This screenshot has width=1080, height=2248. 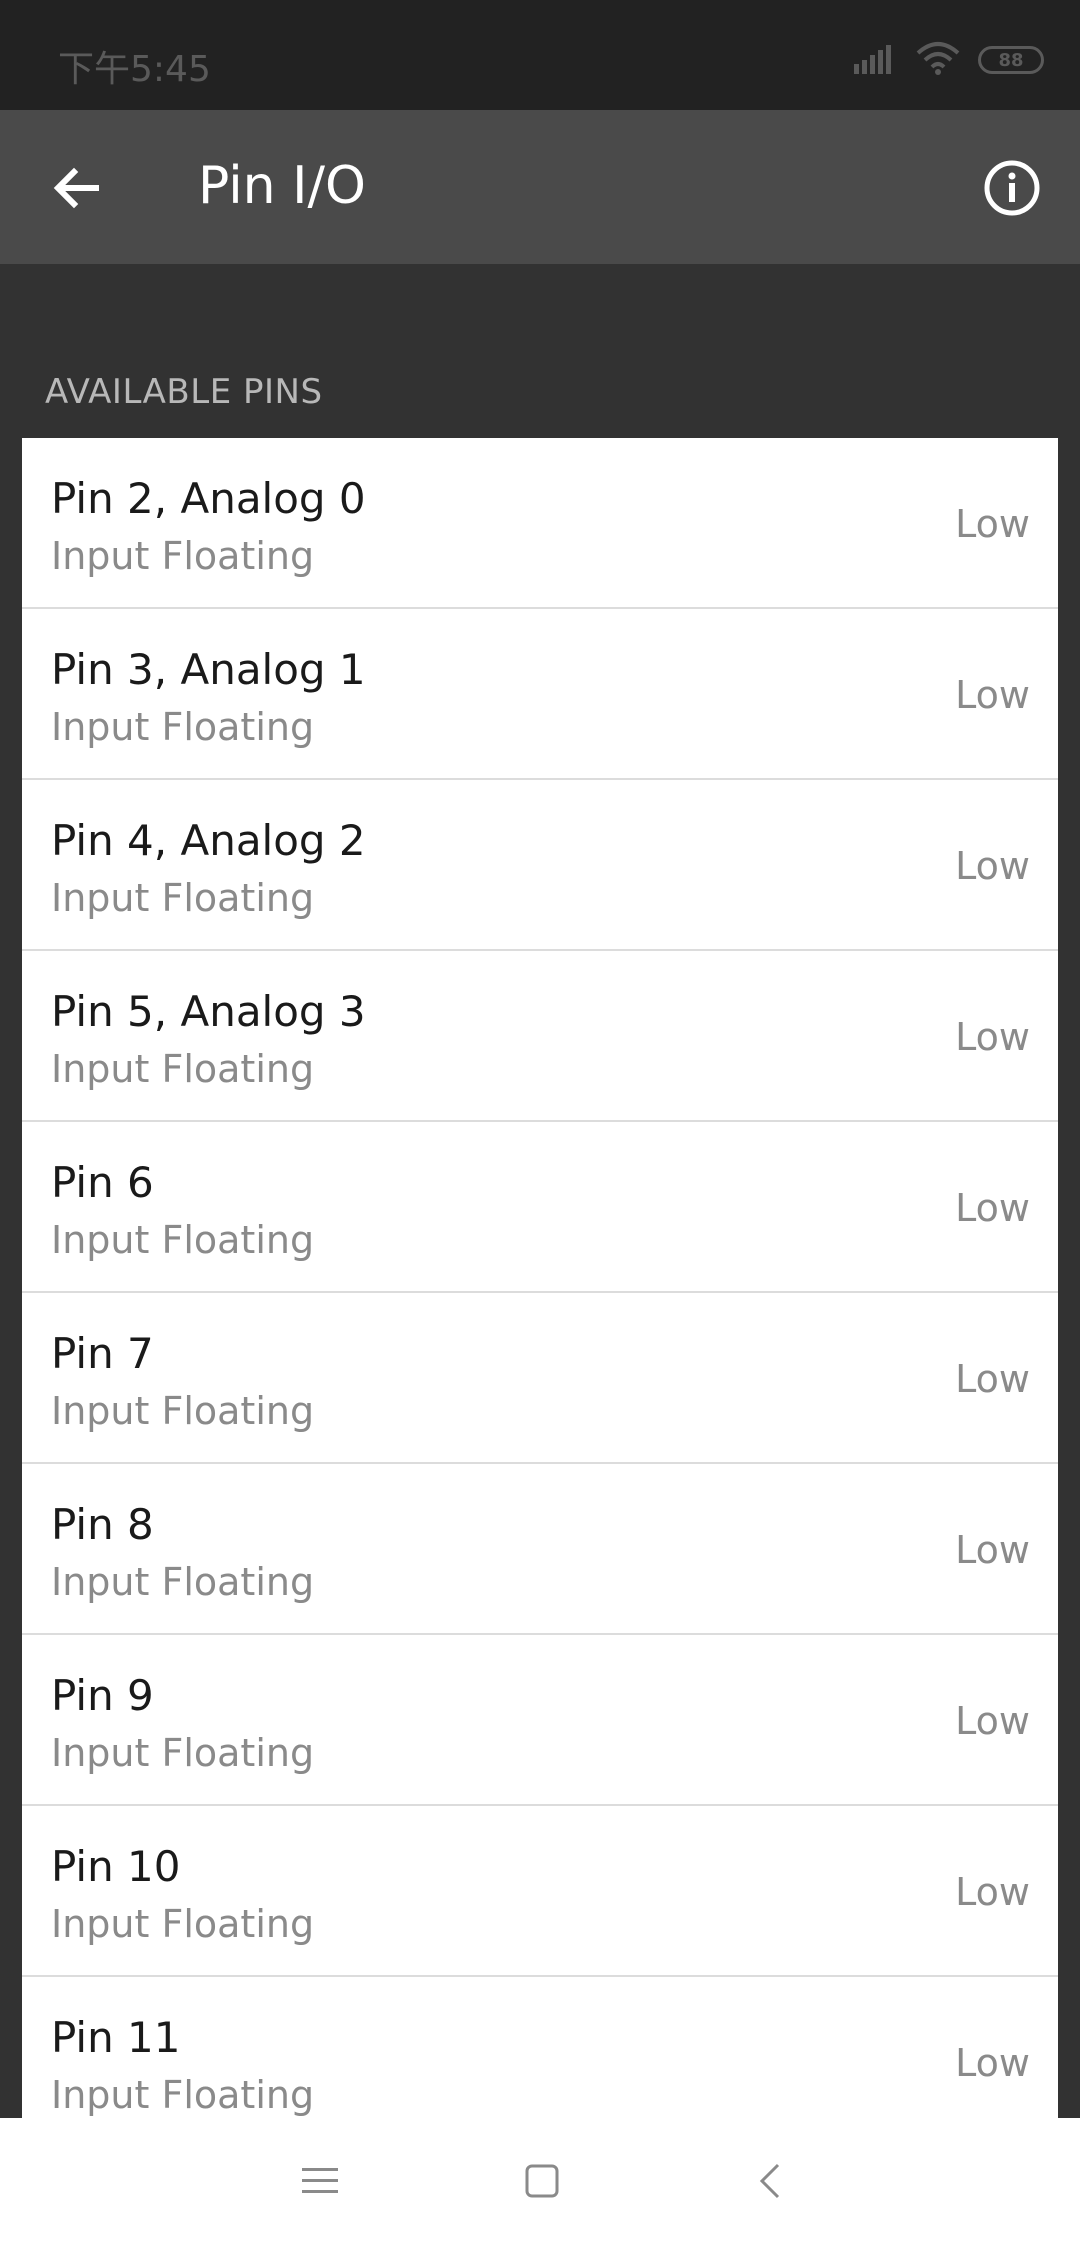 I want to click on info-button, so click(x=1012, y=190).